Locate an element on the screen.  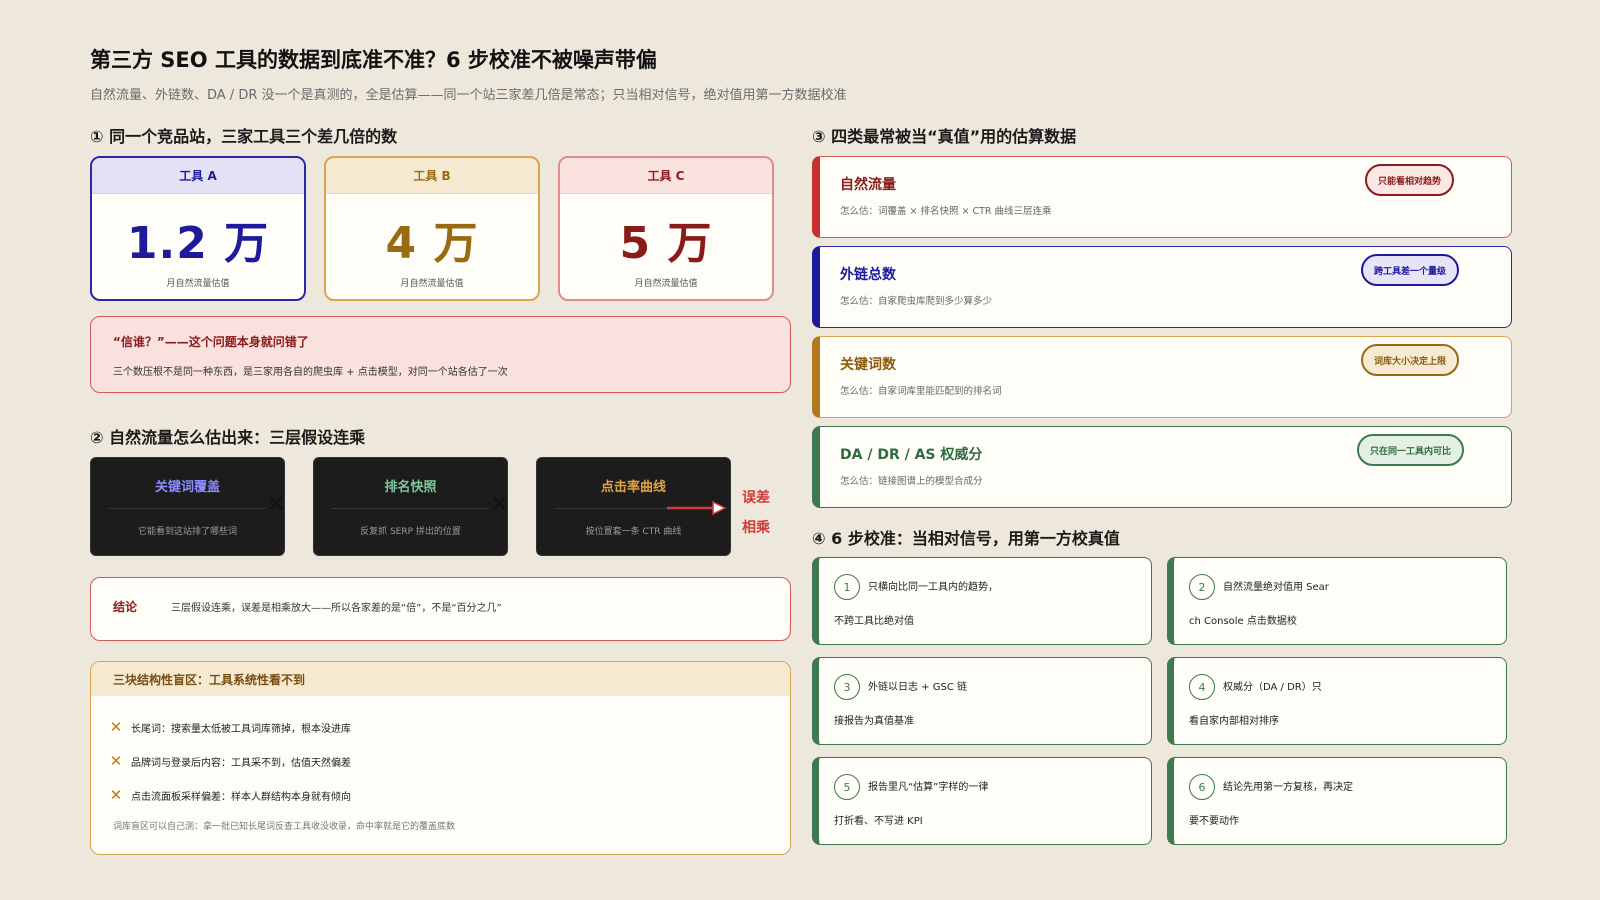
section-3-heading: ③ 四类最常被当“真值”用的估算数据 is located at coordinates (944, 136).